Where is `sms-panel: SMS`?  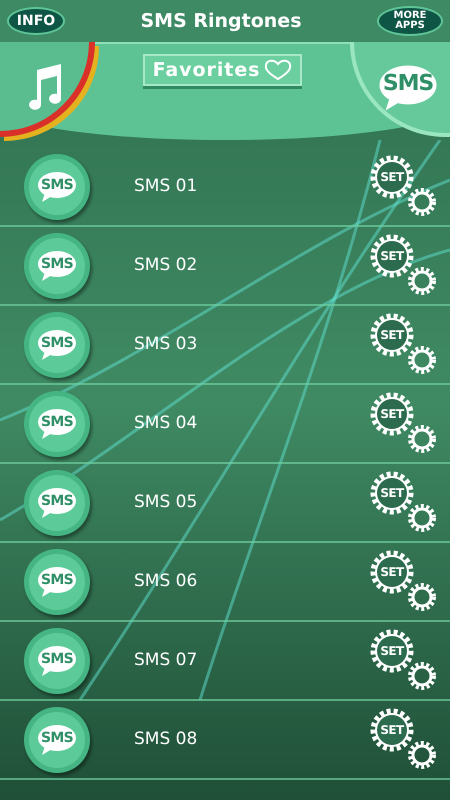
sms-panel: SMS is located at coordinates (400, 89).